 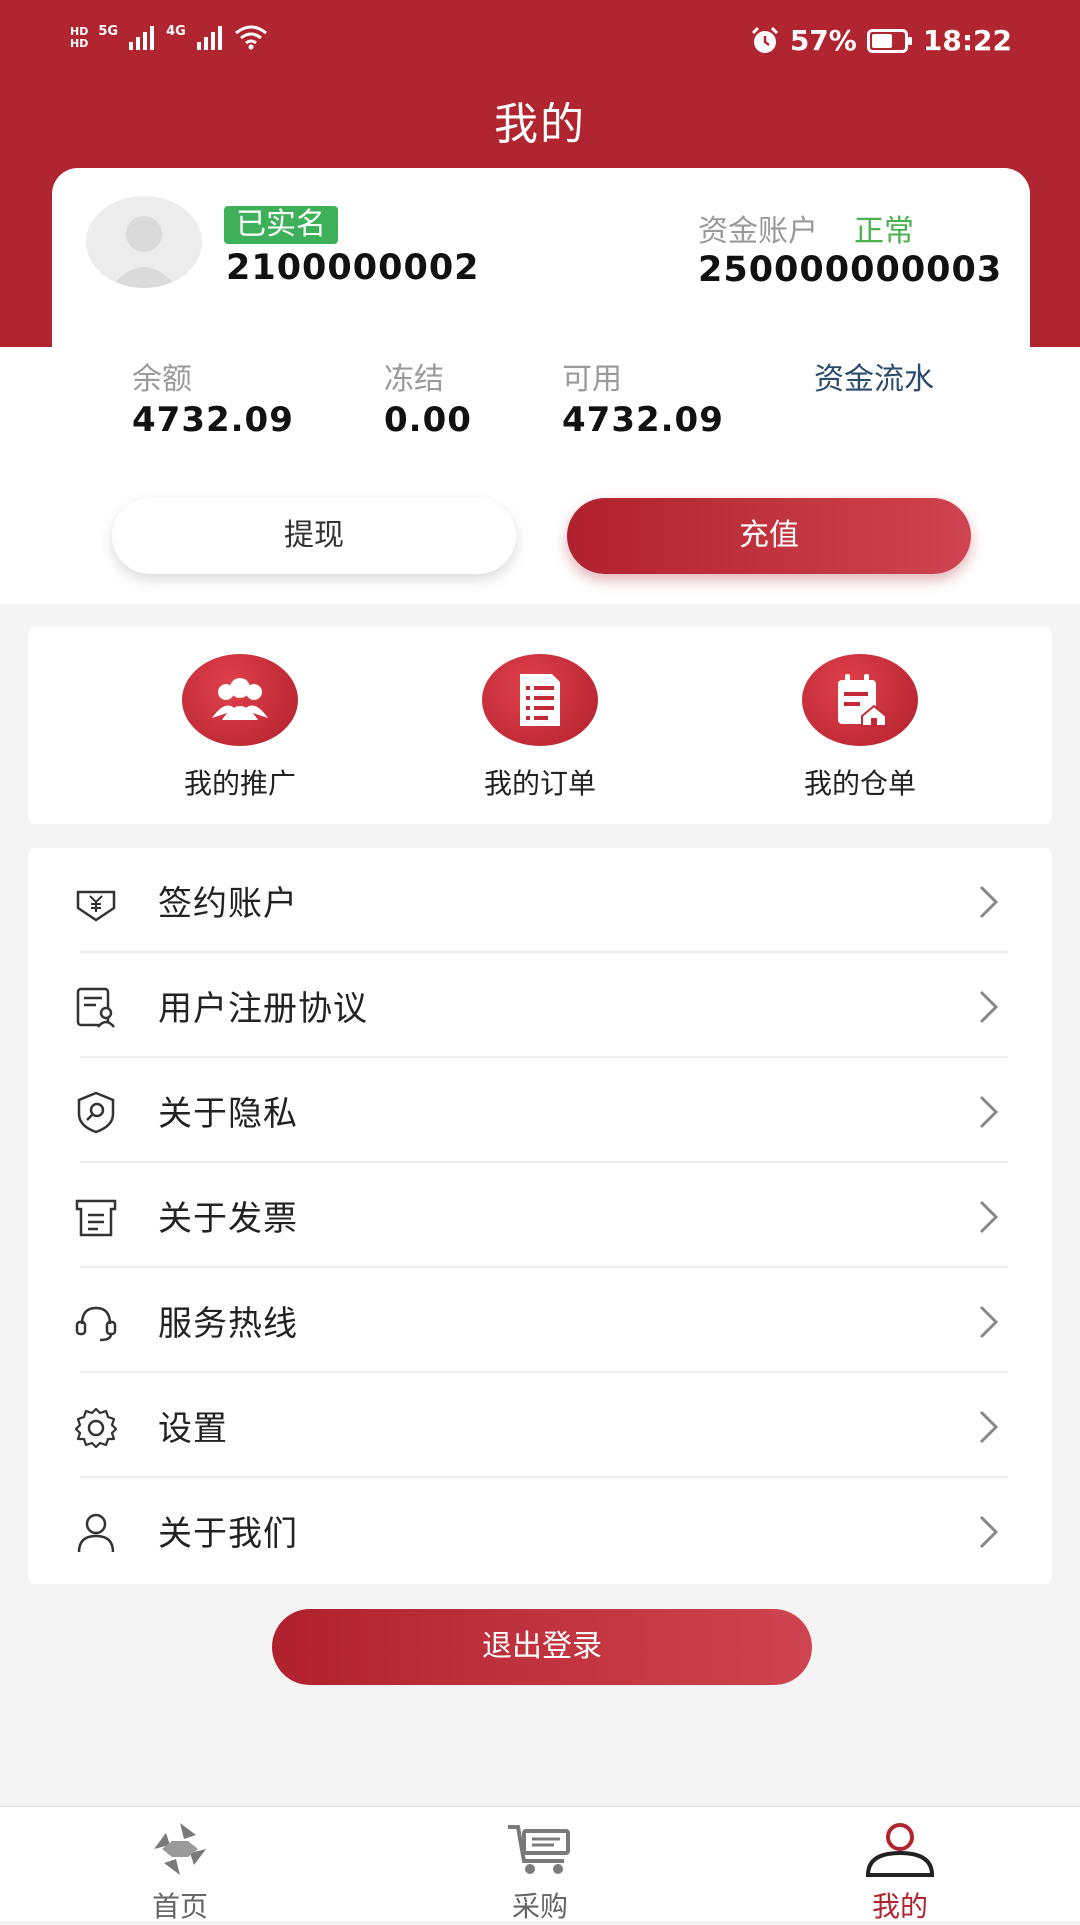 What do you see at coordinates (542, 1647) in the screenshot?
I see `logout-button: 退出登录` at bounding box center [542, 1647].